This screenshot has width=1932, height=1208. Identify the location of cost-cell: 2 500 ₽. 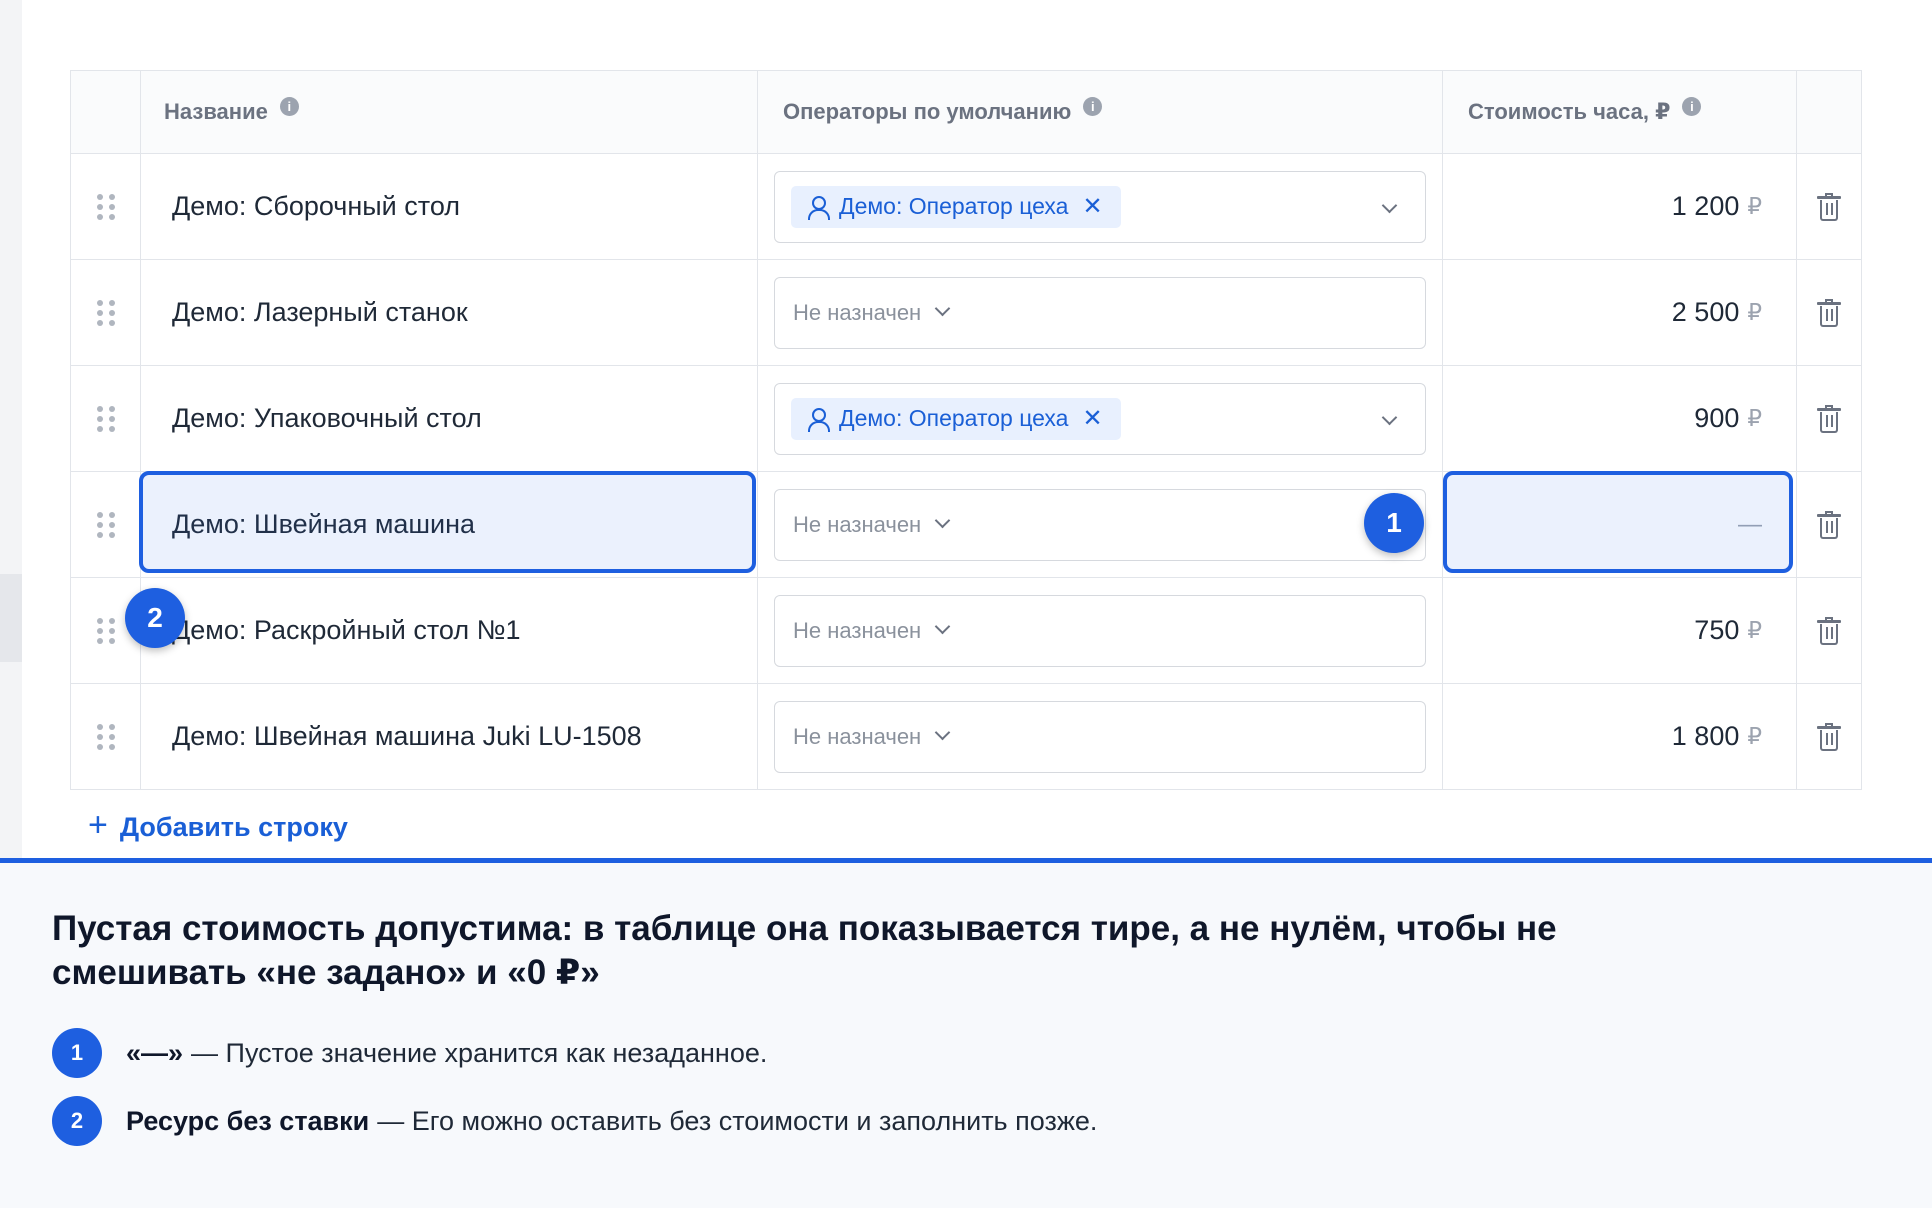
(1619, 312).